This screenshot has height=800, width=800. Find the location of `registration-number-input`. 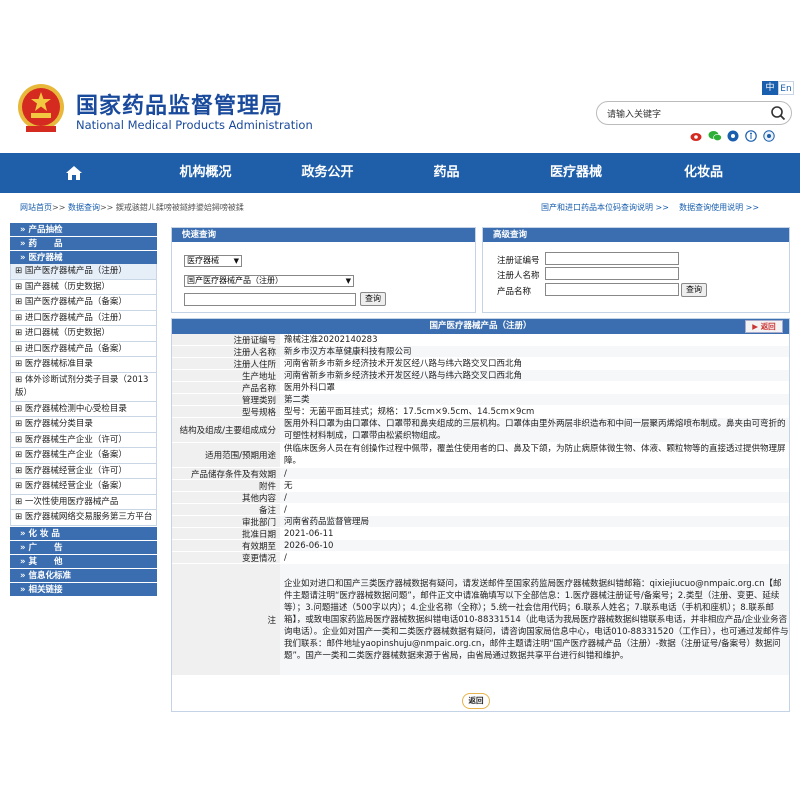

registration-number-input is located at coordinates (612, 258).